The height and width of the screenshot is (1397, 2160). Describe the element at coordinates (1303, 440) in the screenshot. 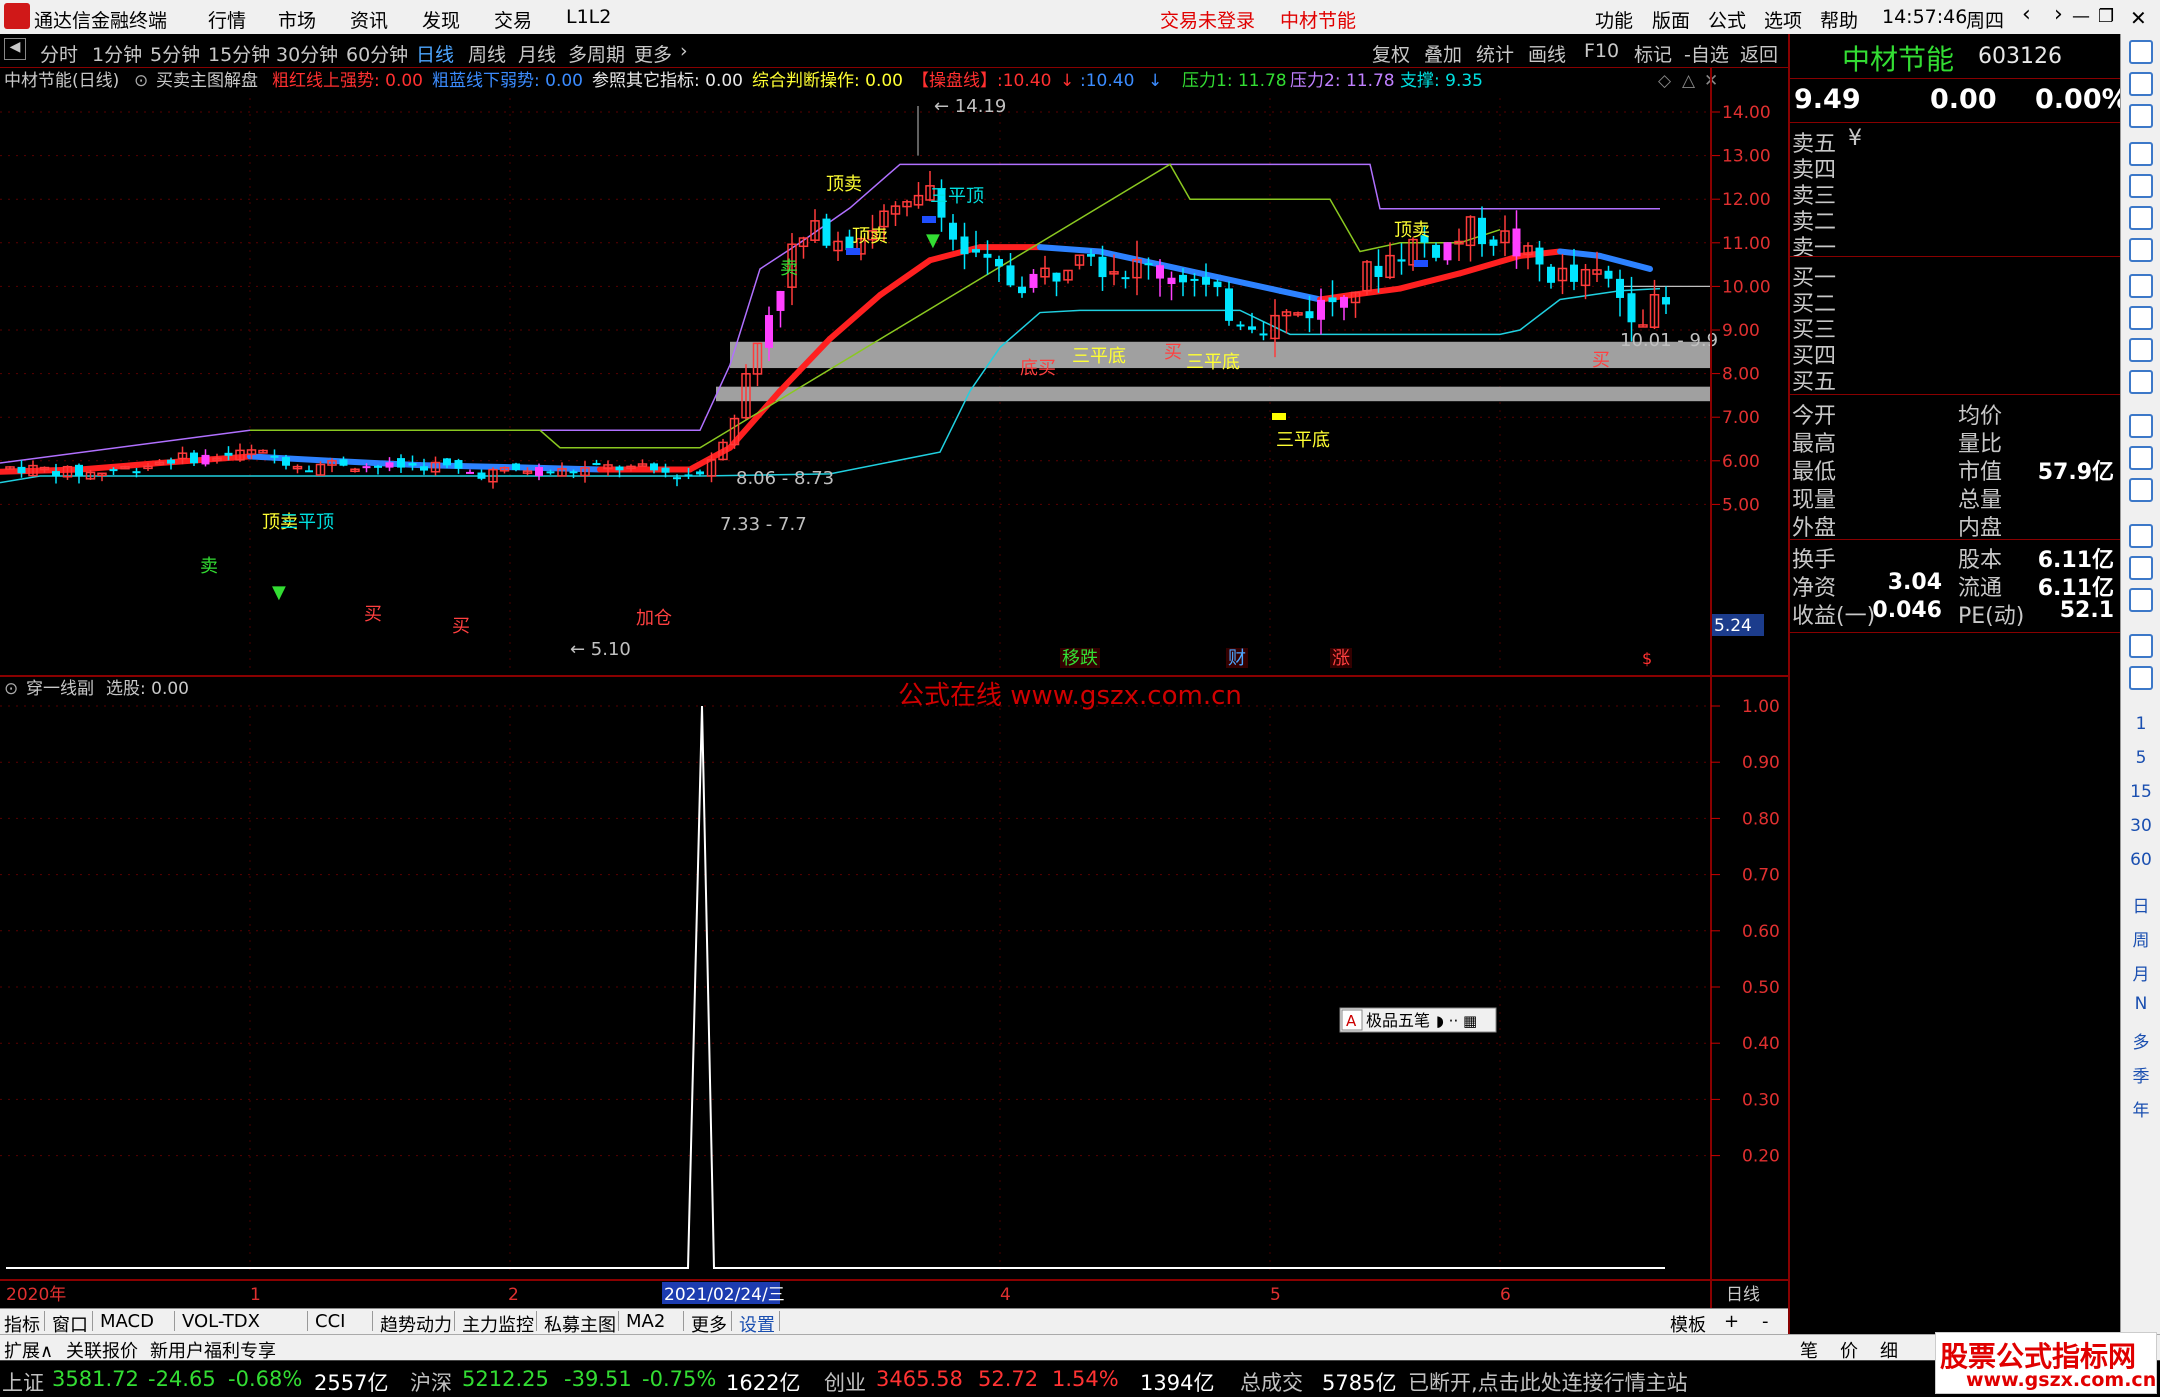

I see `chart-annotation: 三平底` at that location.